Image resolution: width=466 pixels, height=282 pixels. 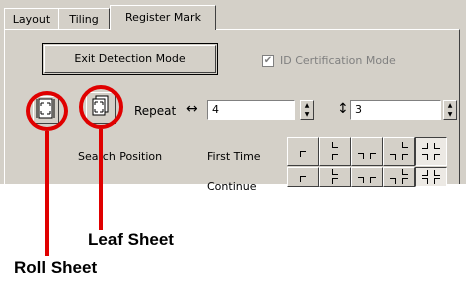 I want to click on horizontal-repeat-input: 4, so click(x=251, y=110).